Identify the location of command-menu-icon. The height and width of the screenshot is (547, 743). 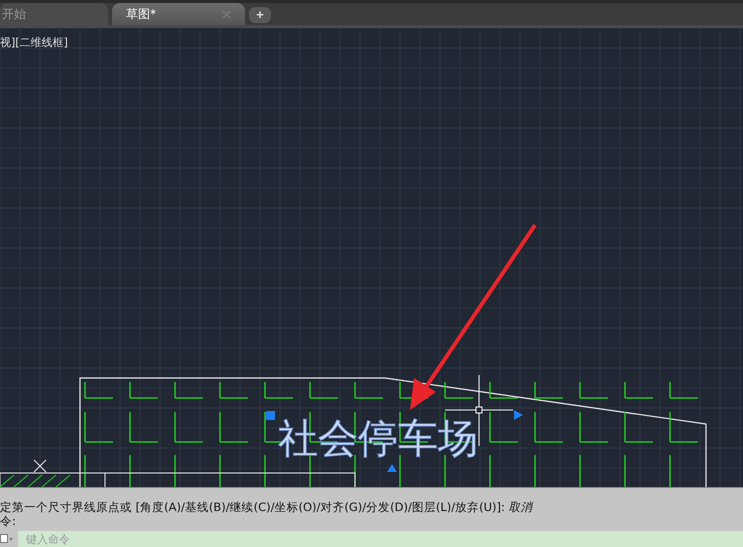
(7, 539).